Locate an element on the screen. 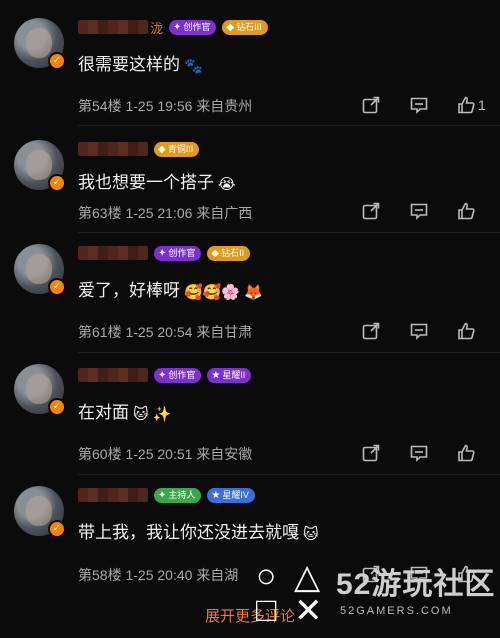  circle-icon: ○ is located at coordinates (266, 576).